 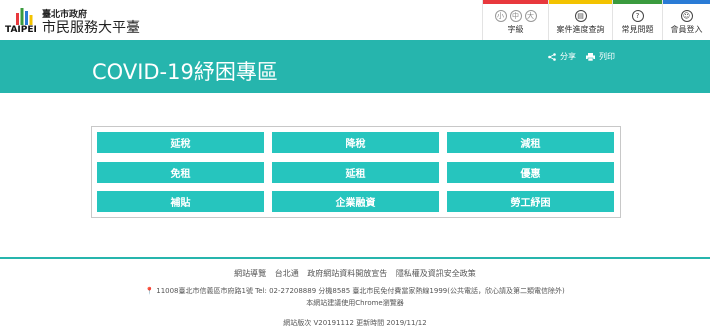 I want to click on relief-button-rent-exemption: 免租, so click(x=180, y=172).